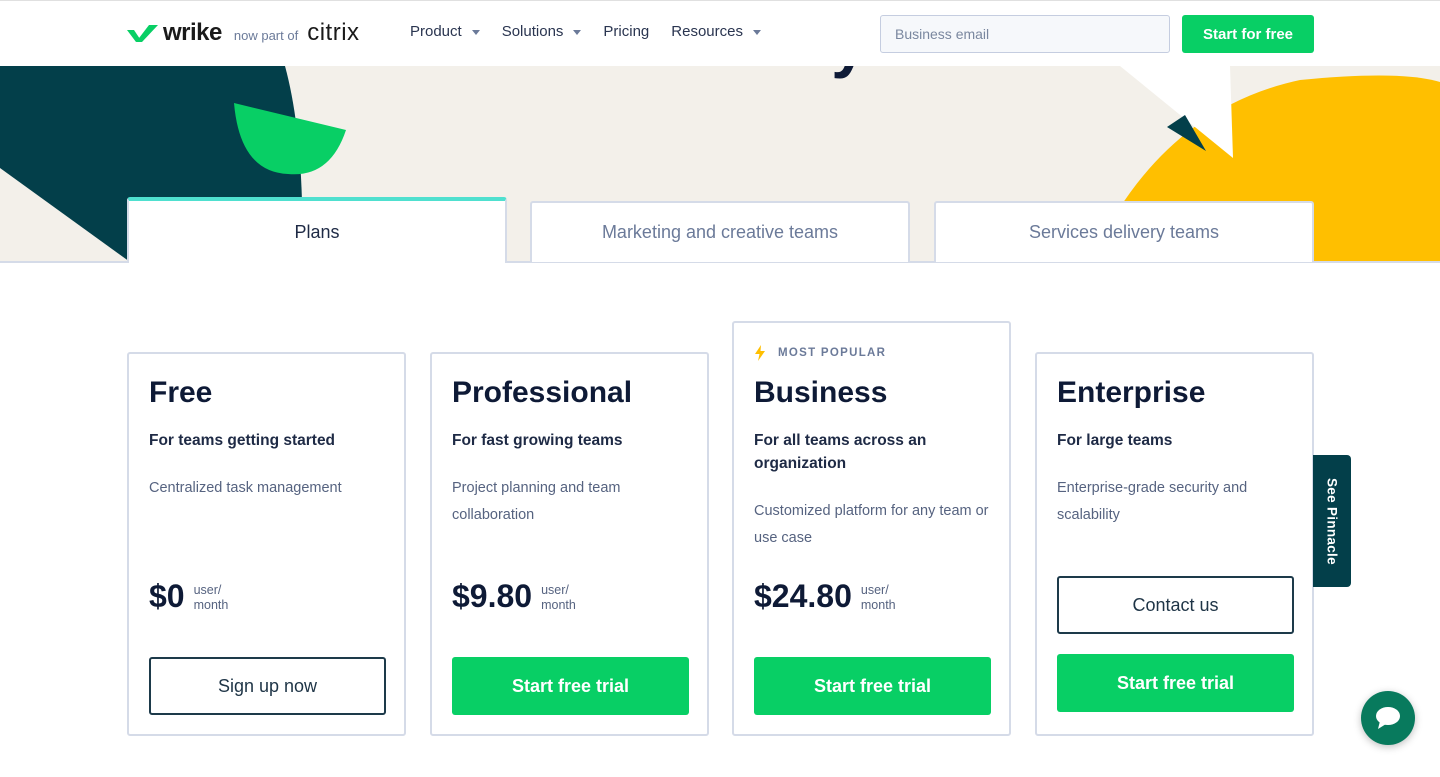 The height and width of the screenshot is (777, 1440). I want to click on contact-us-button: Contact us, so click(1175, 605).